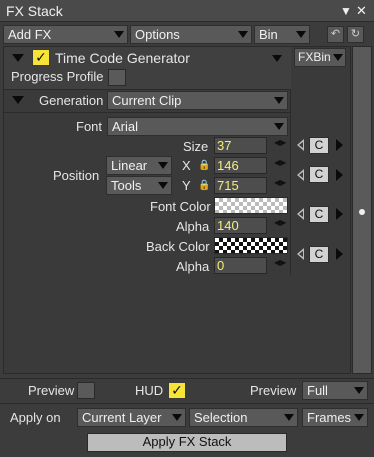  I want to click on generation-value: Current Clip, so click(147, 100).